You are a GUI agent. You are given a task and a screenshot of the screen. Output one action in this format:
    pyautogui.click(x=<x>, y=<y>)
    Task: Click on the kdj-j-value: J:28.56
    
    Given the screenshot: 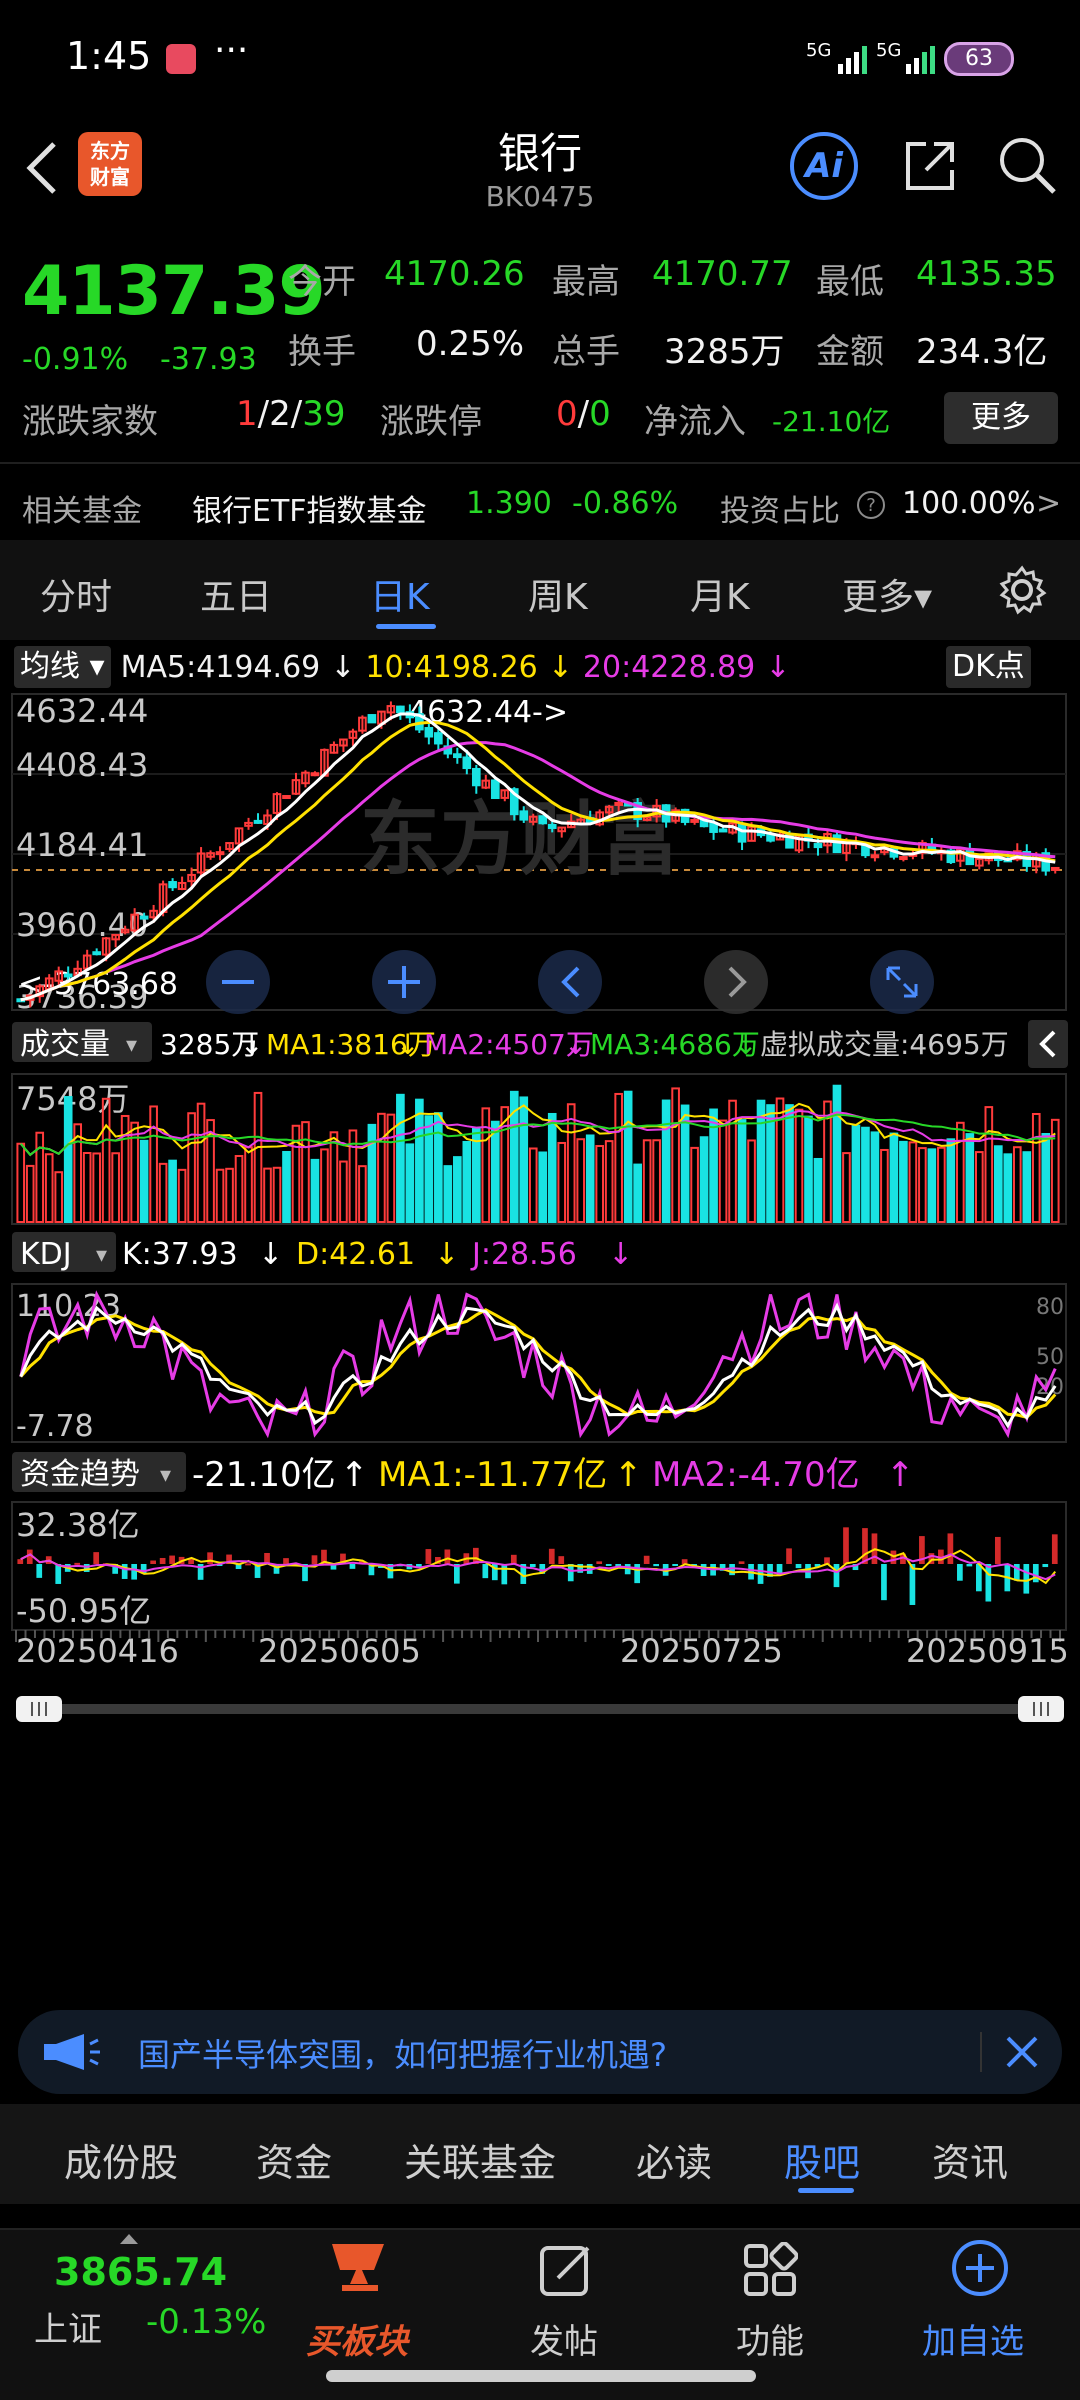 What is the action you would take?
    pyautogui.click(x=523, y=1254)
    